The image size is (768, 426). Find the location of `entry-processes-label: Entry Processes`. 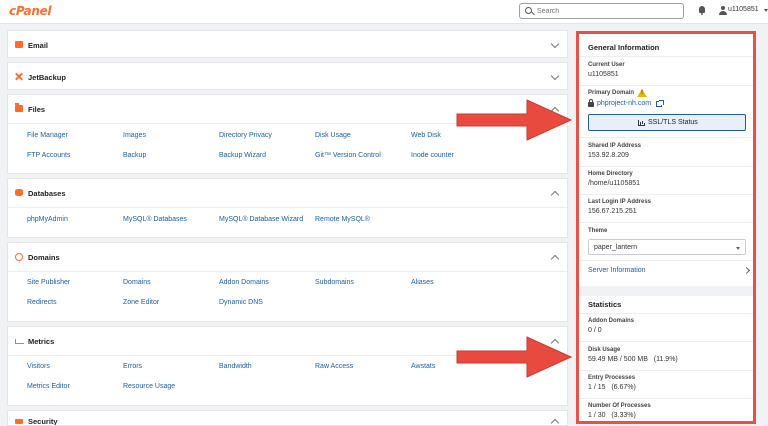

entry-processes-label: Entry Processes is located at coordinates (612, 378).